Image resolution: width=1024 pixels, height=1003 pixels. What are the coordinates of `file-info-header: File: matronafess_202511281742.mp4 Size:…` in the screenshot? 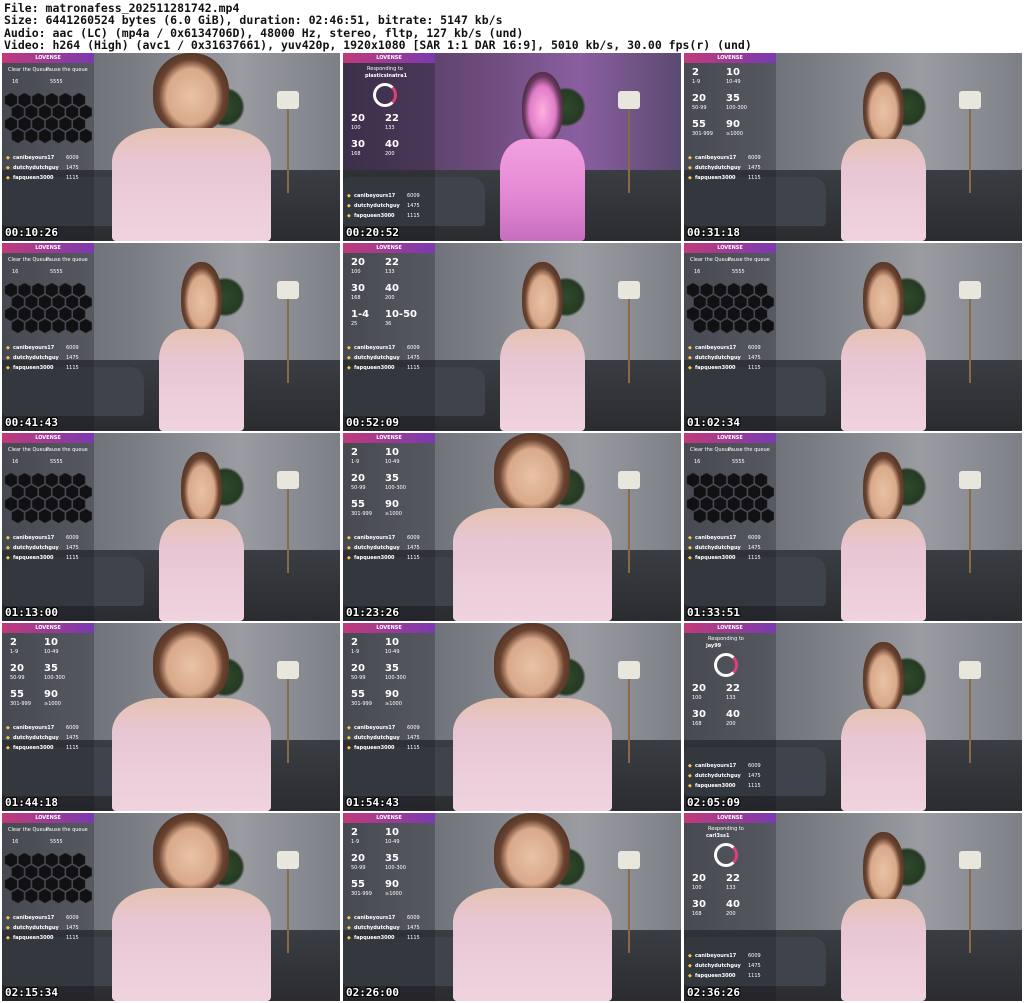 It's located at (512, 27).